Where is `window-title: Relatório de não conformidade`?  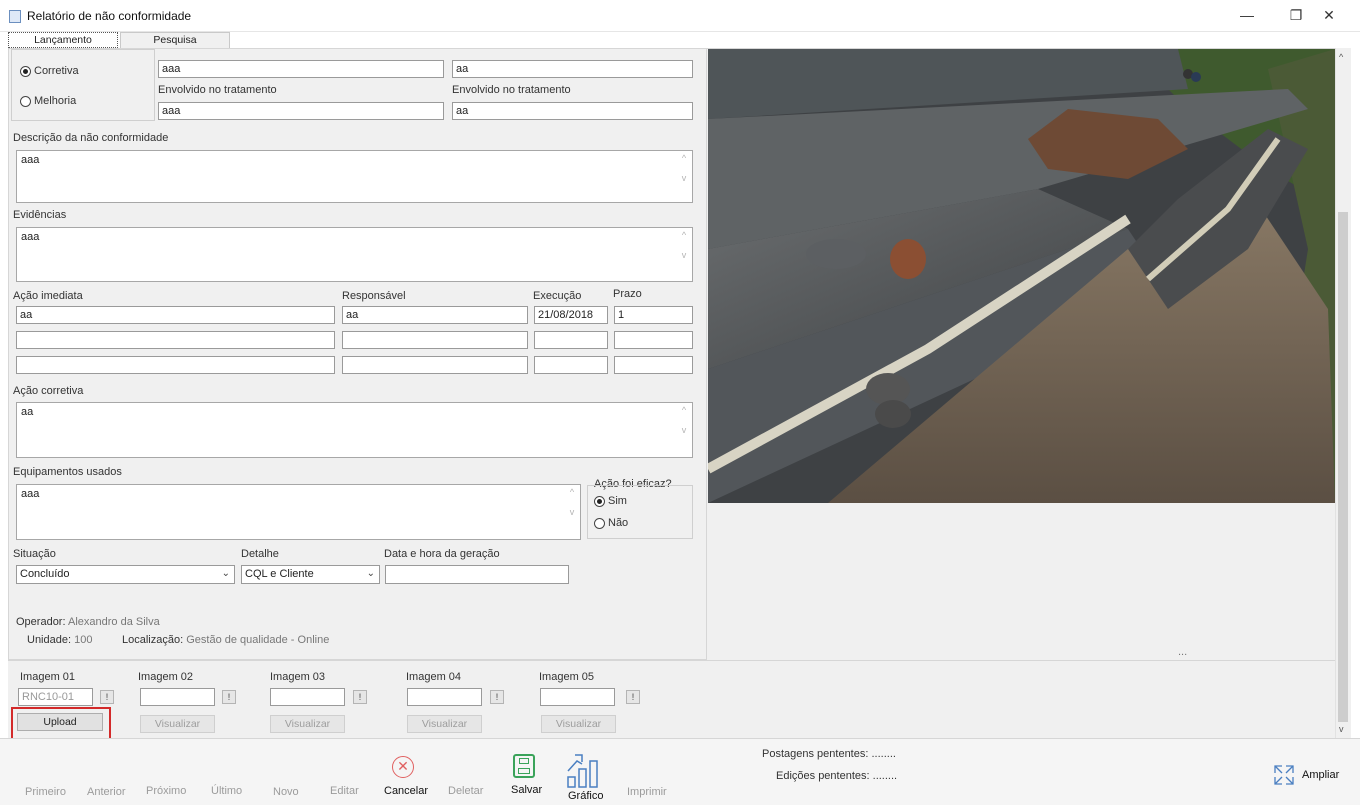 window-title: Relatório de não conformidade is located at coordinates (109, 16).